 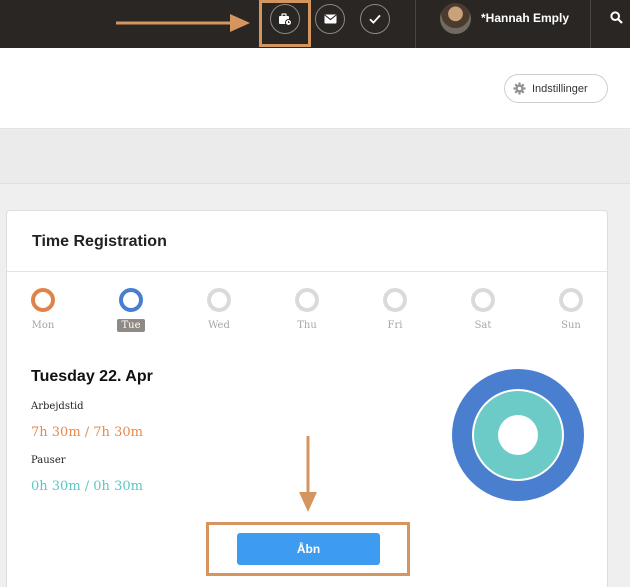 I want to click on day-fri: Fri, so click(x=395, y=310).